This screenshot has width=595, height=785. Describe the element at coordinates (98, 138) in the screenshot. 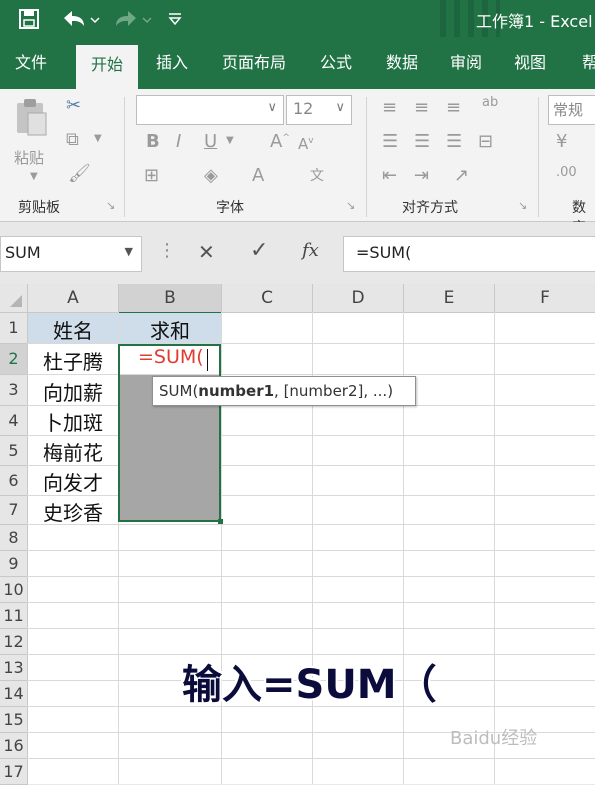

I see `copy-dropdown-icon: ▼` at that location.